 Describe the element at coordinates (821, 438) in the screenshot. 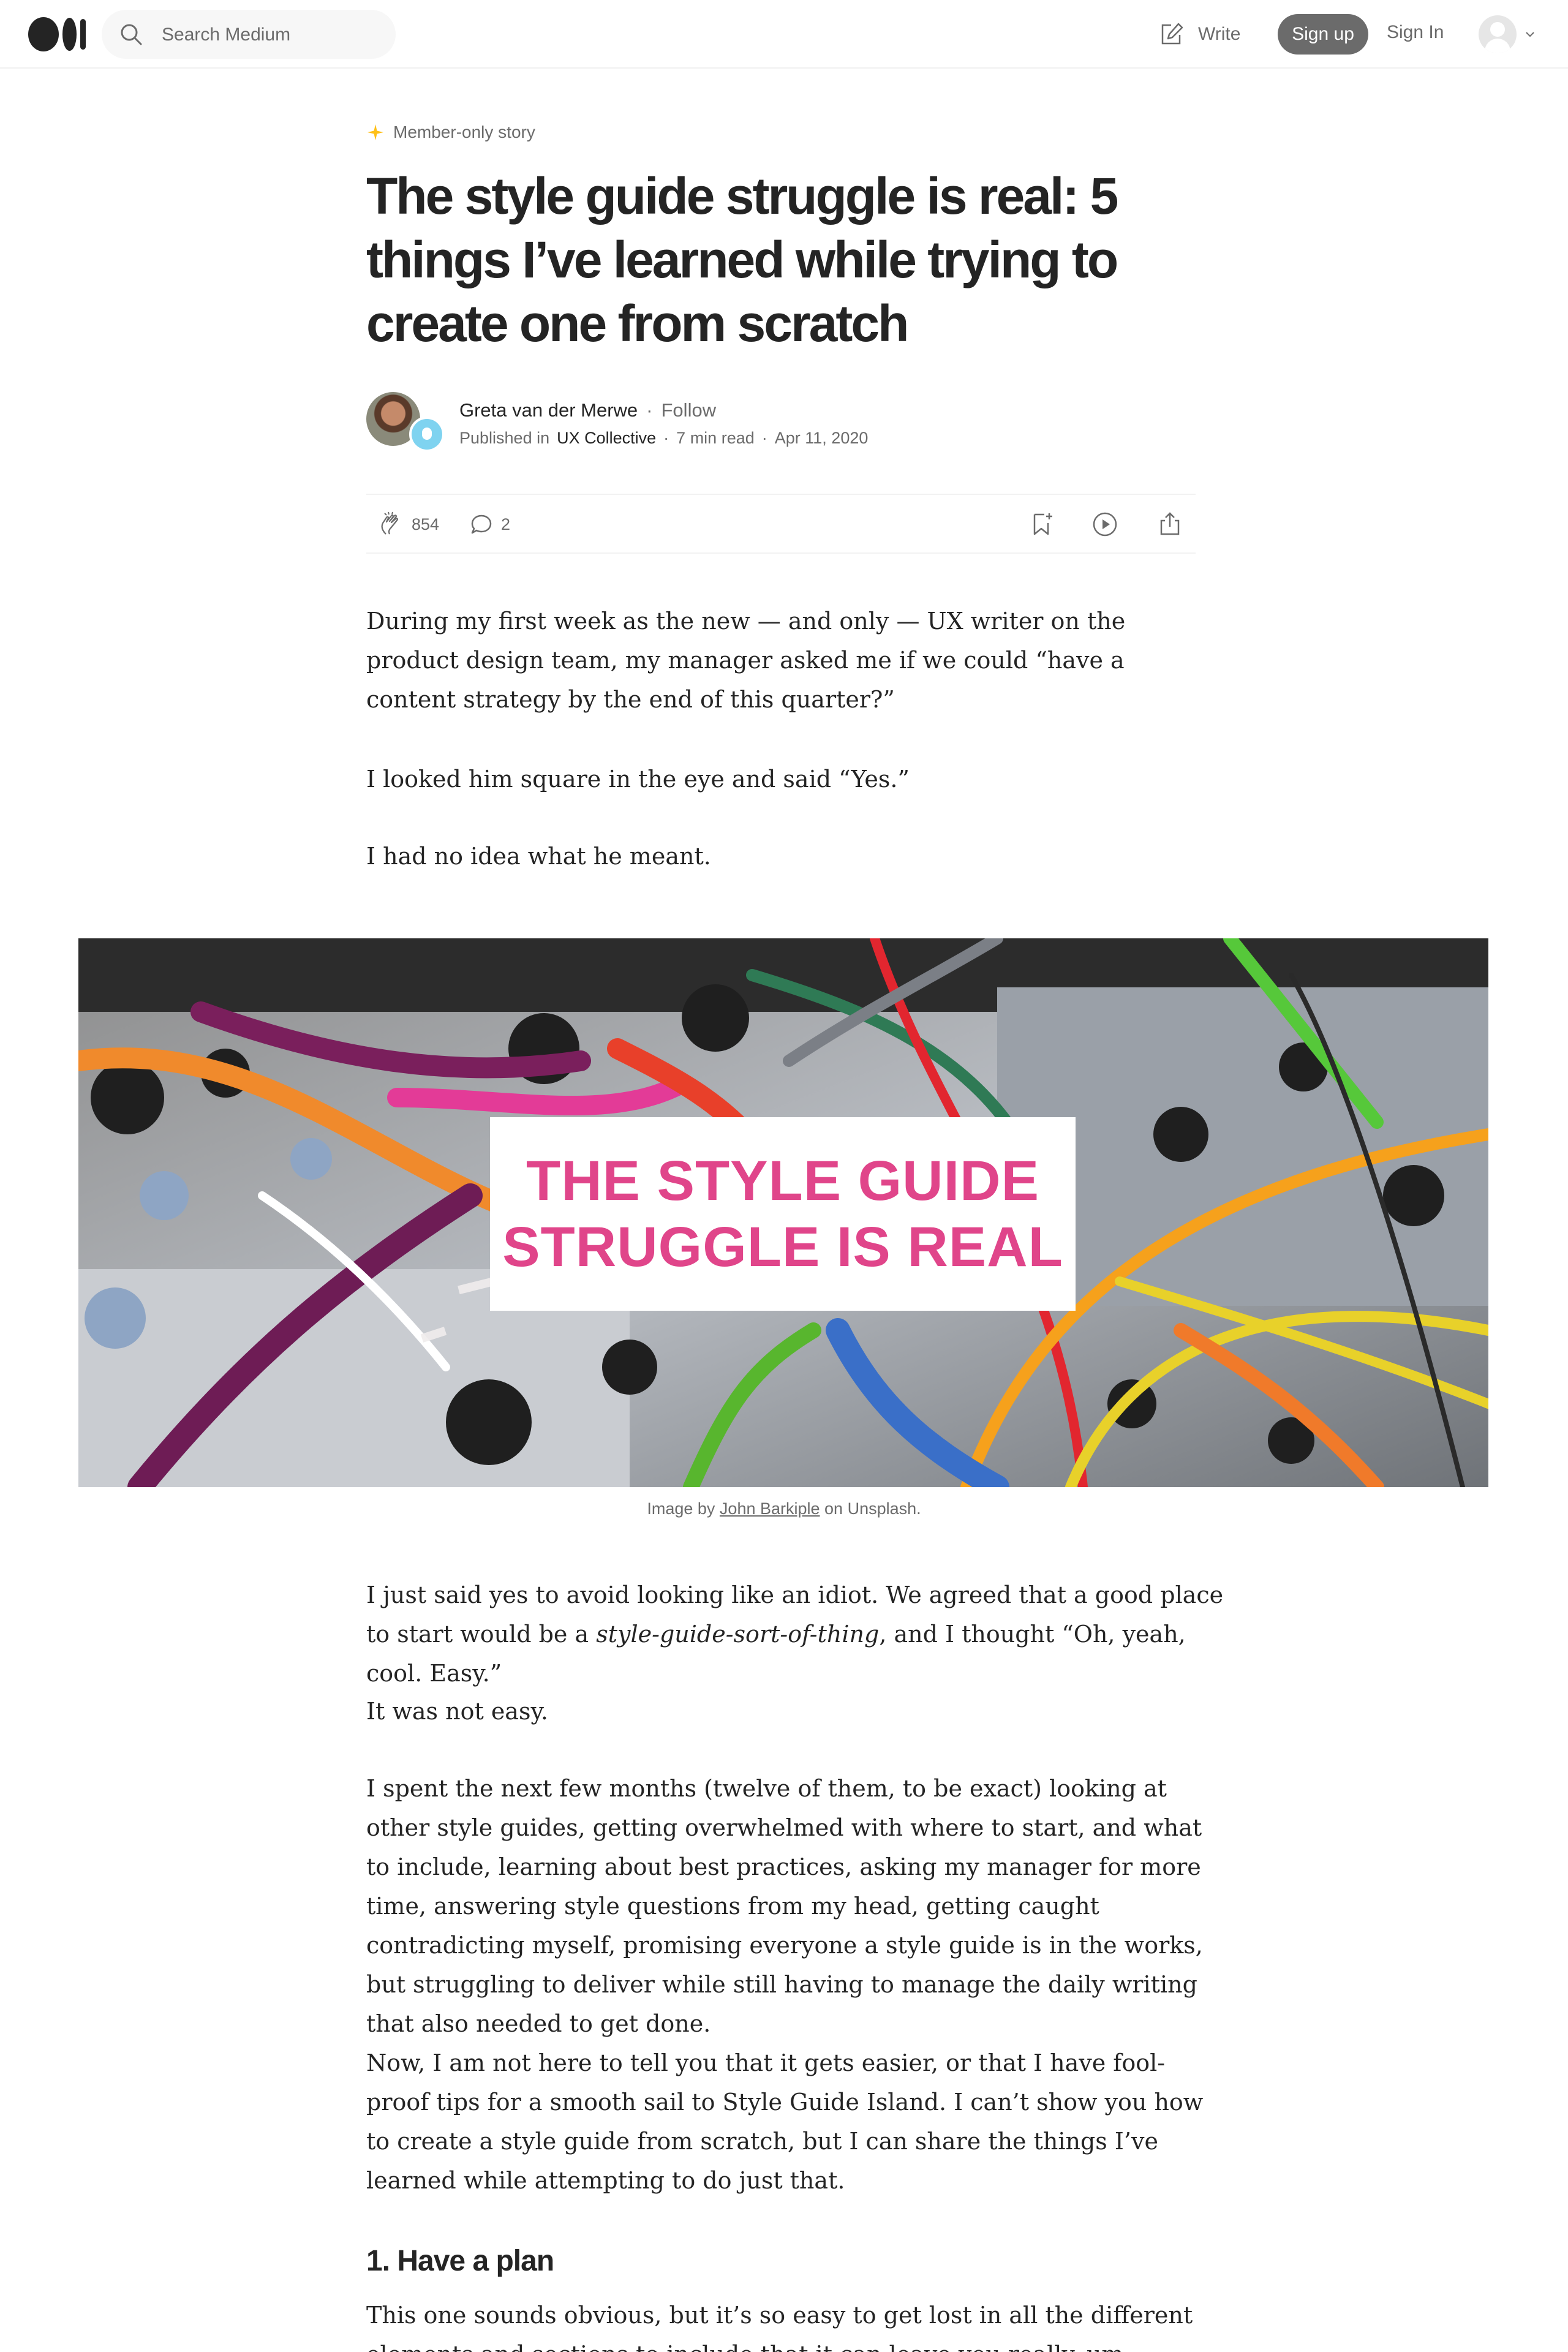

I see `publish-date: Apr 11, 2020` at that location.